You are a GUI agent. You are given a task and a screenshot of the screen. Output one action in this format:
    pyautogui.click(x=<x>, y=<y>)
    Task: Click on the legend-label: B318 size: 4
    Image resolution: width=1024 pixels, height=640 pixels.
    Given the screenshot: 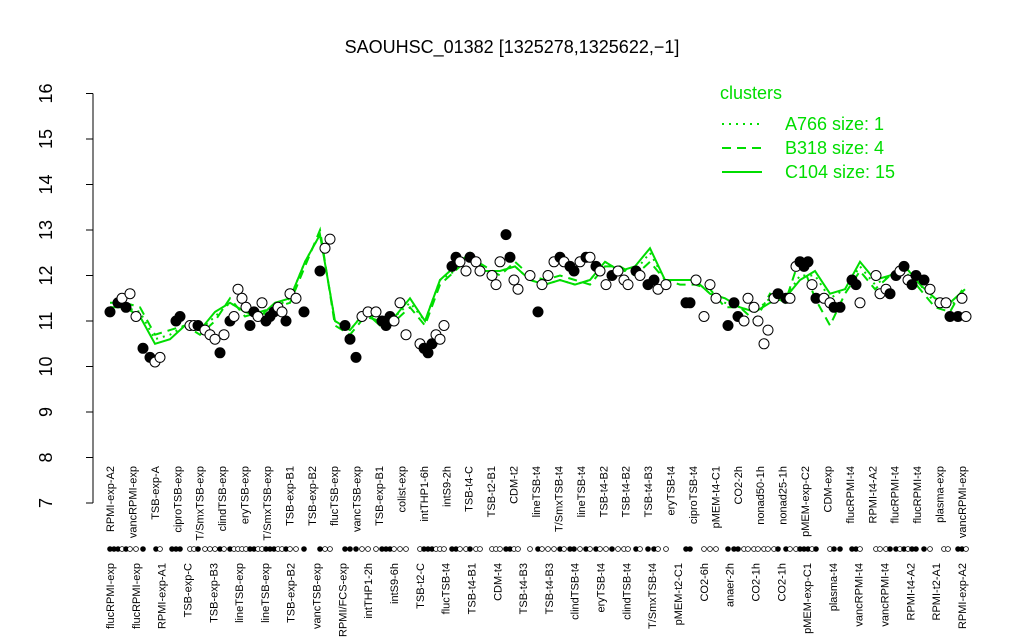 What is the action you would take?
    pyautogui.click(x=834, y=148)
    